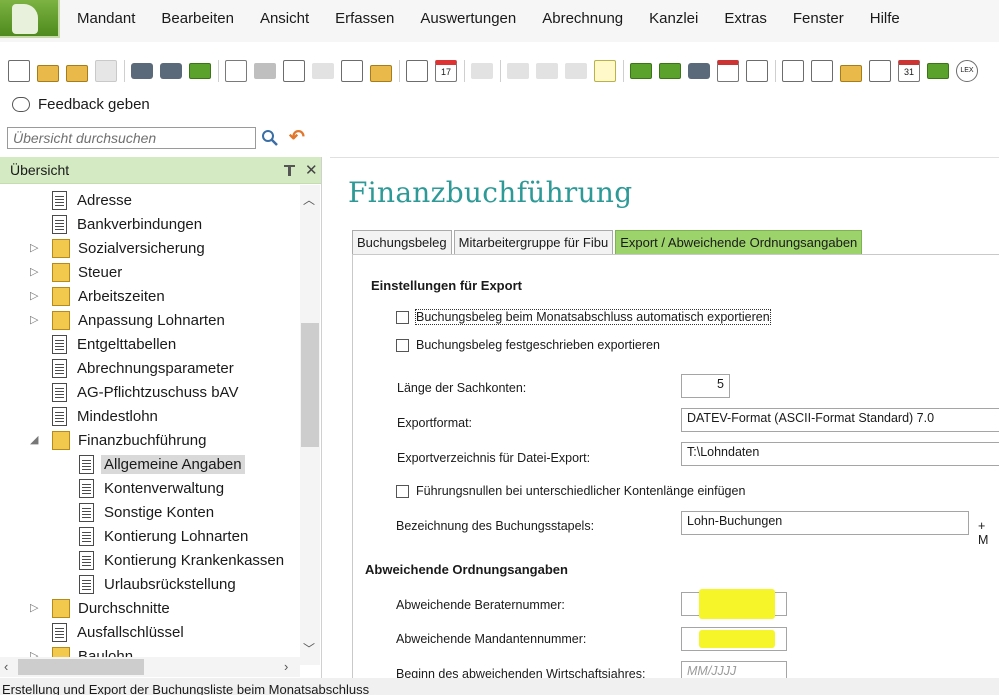 The image size is (999, 695). What do you see at coordinates (576, 71) in the screenshot?
I see `paste-icon` at bounding box center [576, 71].